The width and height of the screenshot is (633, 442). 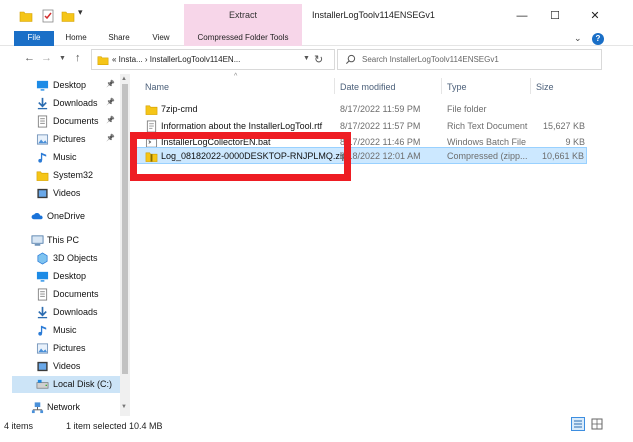 I want to click on context-tab-group-label: Extract, so click(x=242, y=15).